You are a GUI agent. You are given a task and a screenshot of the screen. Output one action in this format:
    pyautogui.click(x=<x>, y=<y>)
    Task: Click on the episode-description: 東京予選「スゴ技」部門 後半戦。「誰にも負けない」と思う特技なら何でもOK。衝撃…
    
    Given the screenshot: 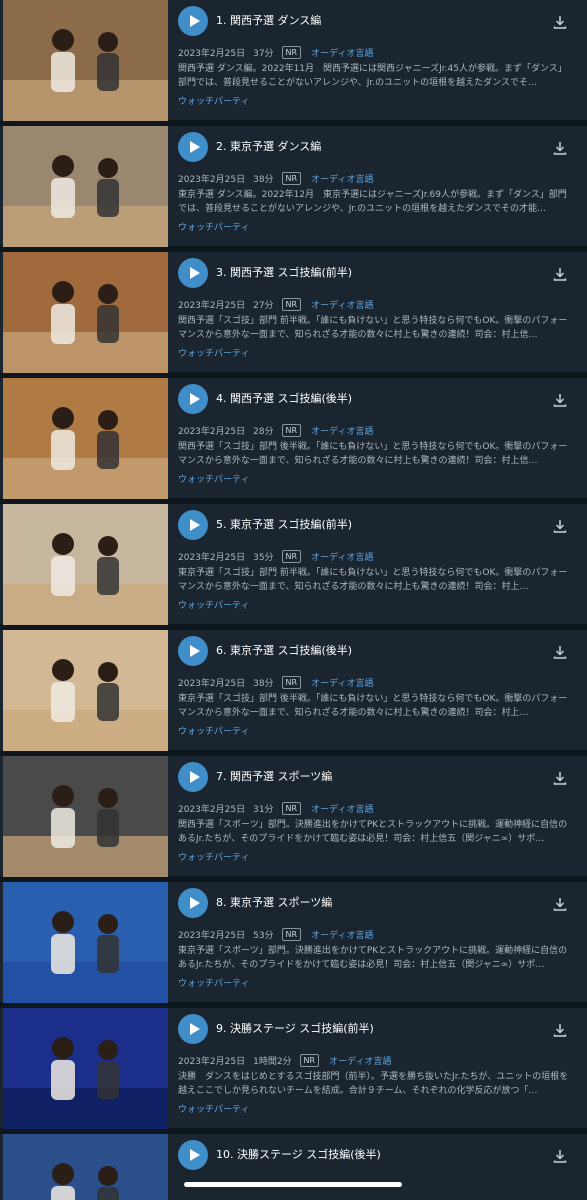 What is the action you would take?
    pyautogui.click(x=373, y=706)
    